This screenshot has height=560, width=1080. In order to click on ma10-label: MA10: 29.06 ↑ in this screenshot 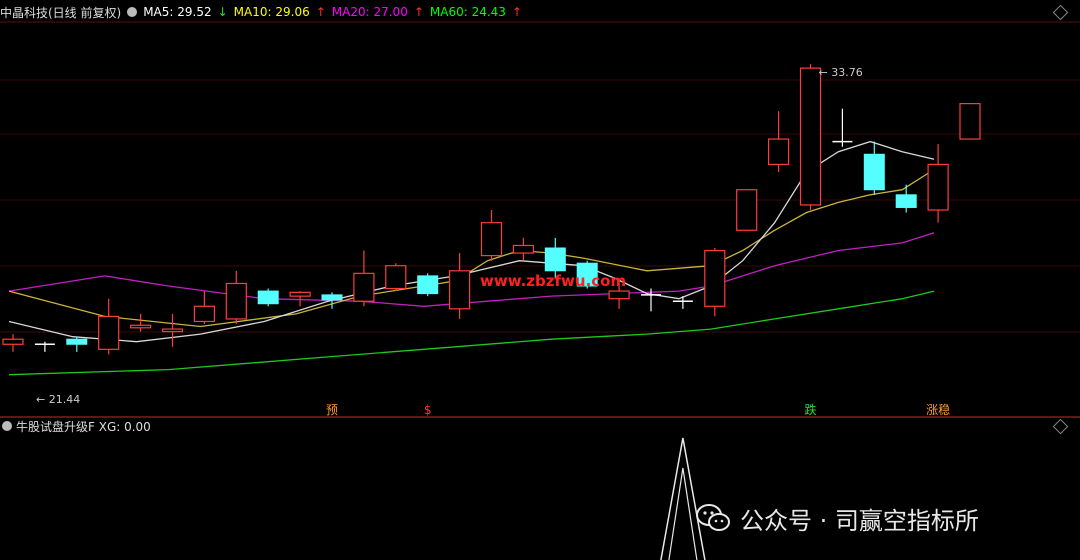, I will do `click(279, 12)`.